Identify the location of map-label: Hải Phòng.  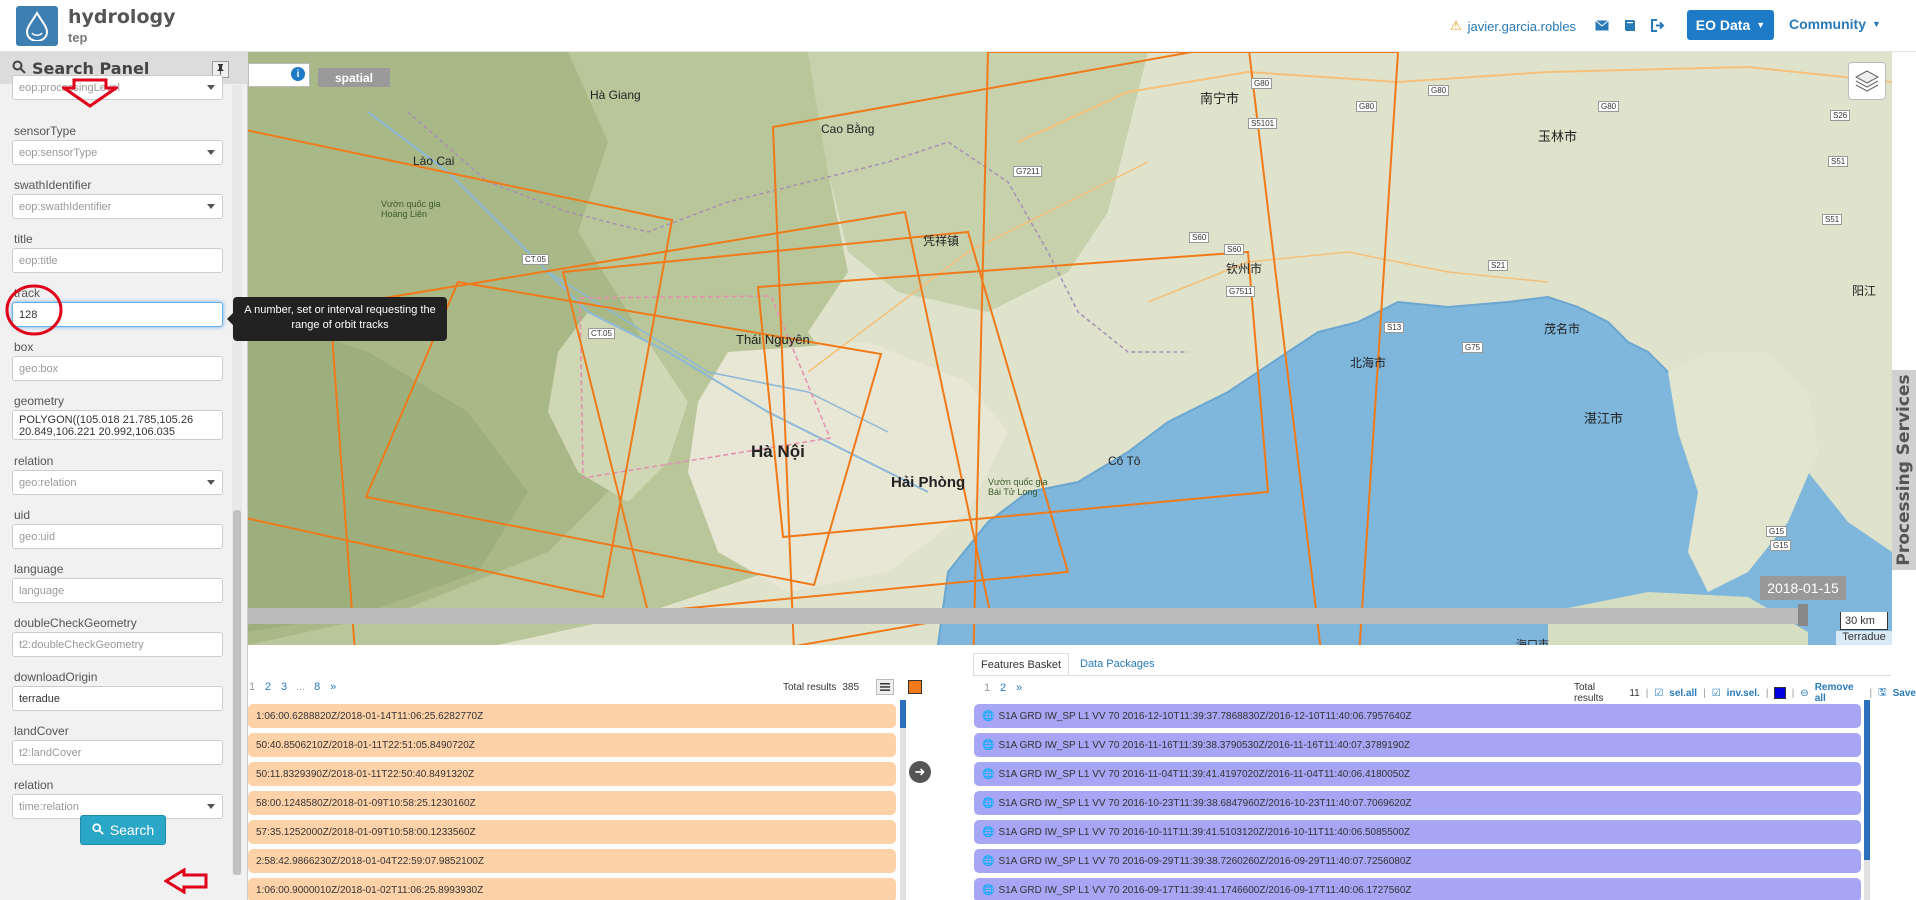
(928, 482).